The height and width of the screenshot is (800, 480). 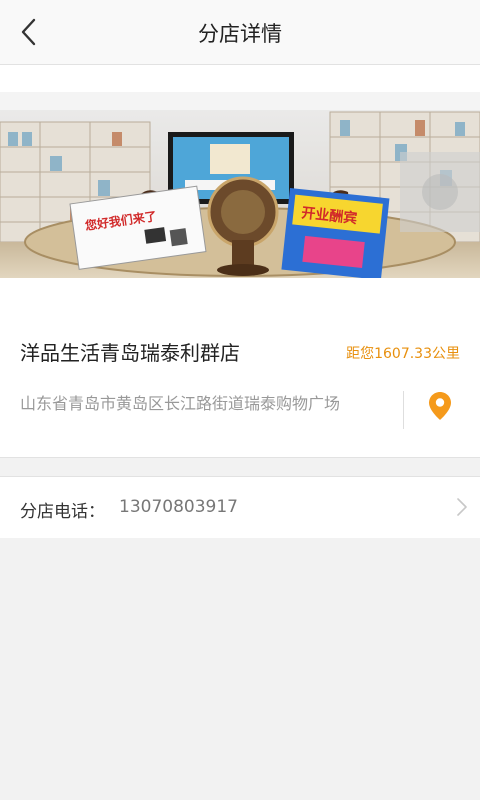 What do you see at coordinates (403, 354) in the screenshot?
I see `distance-label: 距您1607.33公里` at bounding box center [403, 354].